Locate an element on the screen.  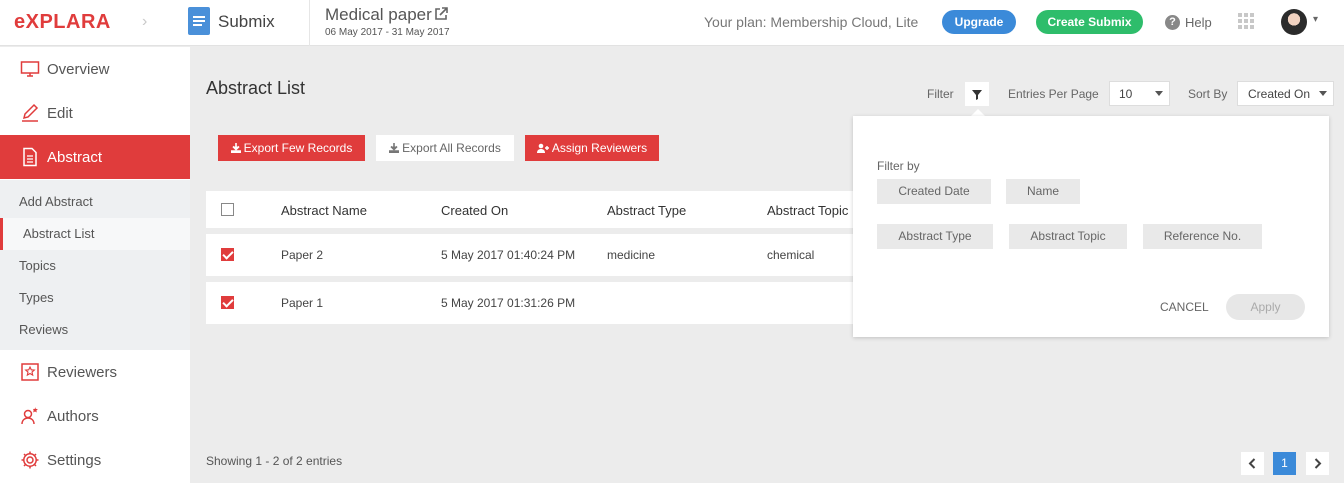
filter-label: Filter is located at coordinates (940, 94).